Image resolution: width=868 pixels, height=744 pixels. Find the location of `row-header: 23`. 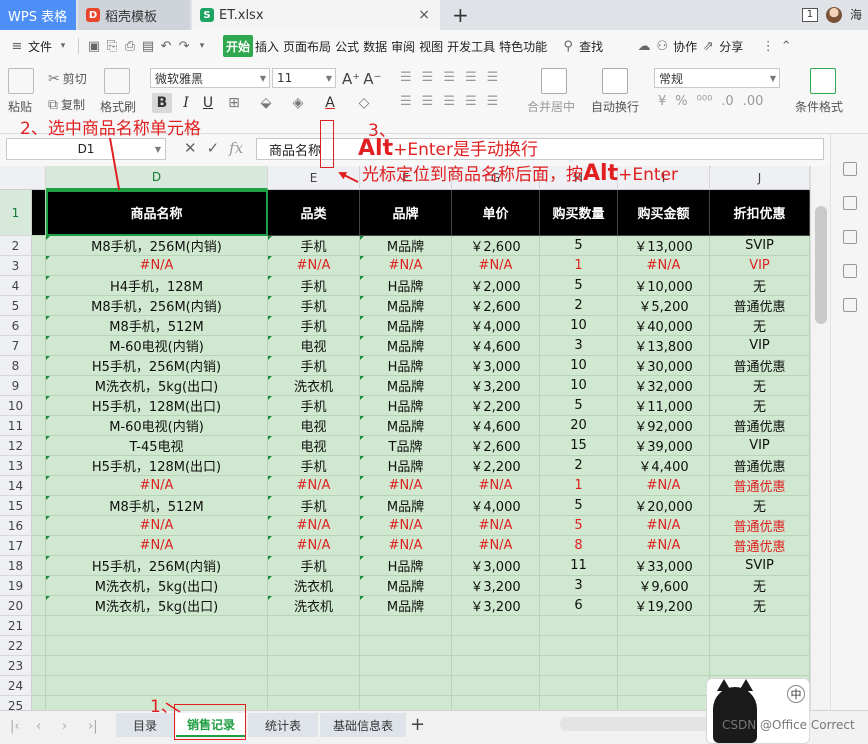

row-header: 23 is located at coordinates (16, 666).